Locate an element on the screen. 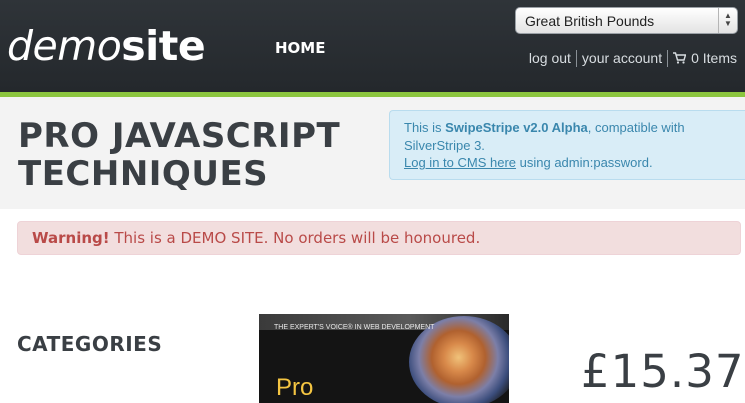 This screenshot has height=403, width=745. cms-login-link: Log in to CMS here is located at coordinates (460, 162).